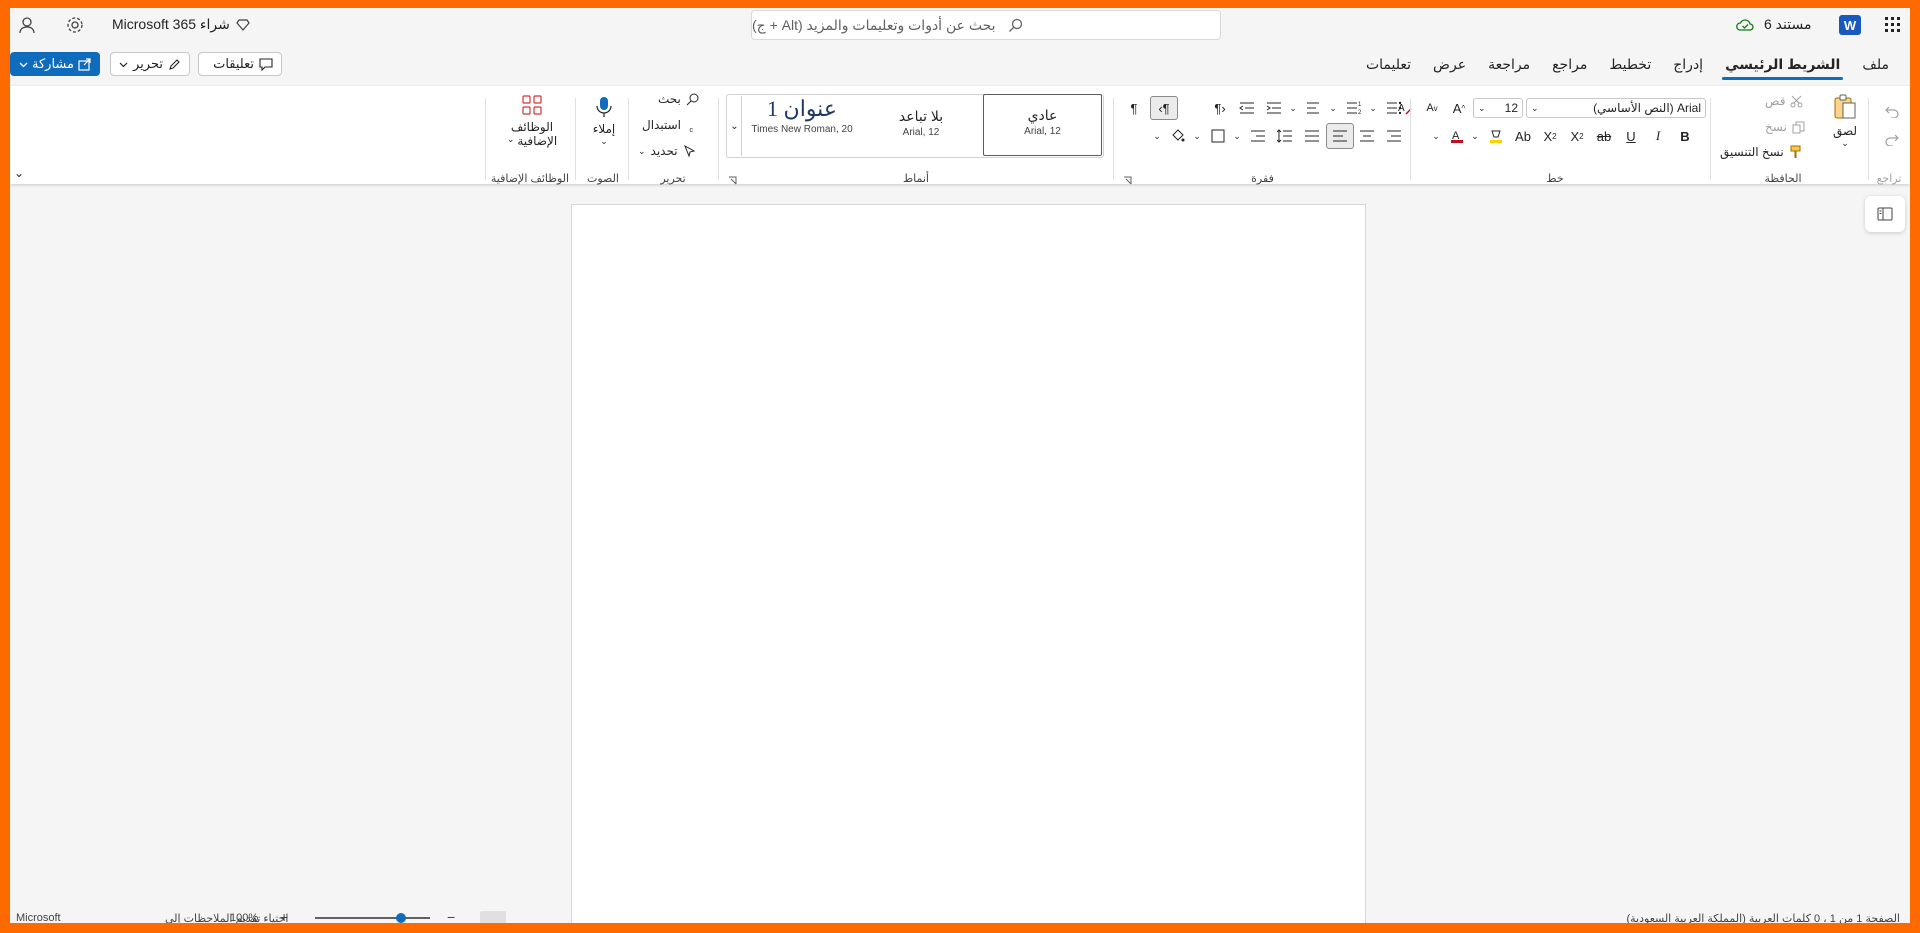  I want to click on zoom-slider-thumb, so click(401, 918).